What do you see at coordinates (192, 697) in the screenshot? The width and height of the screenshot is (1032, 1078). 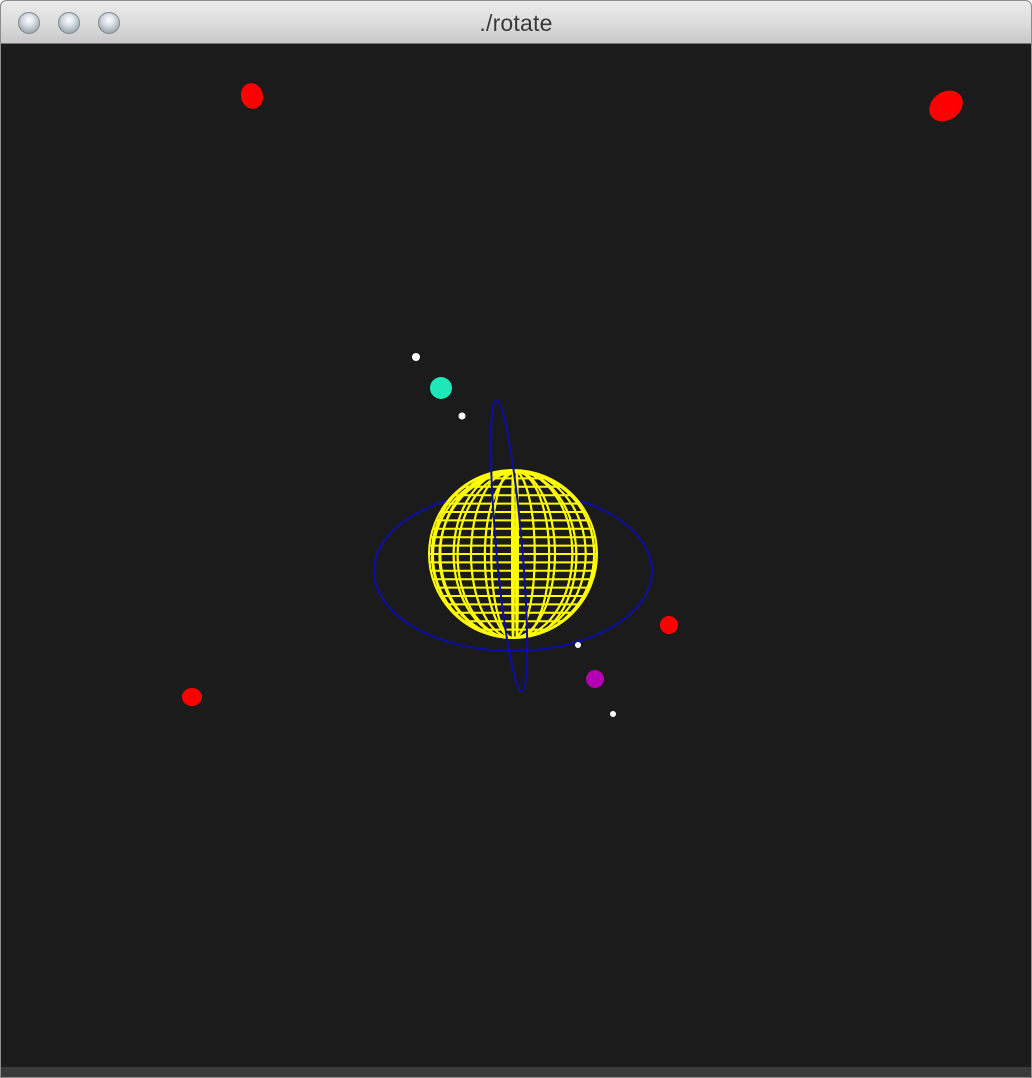 I see `red-planet-left` at bounding box center [192, 697].